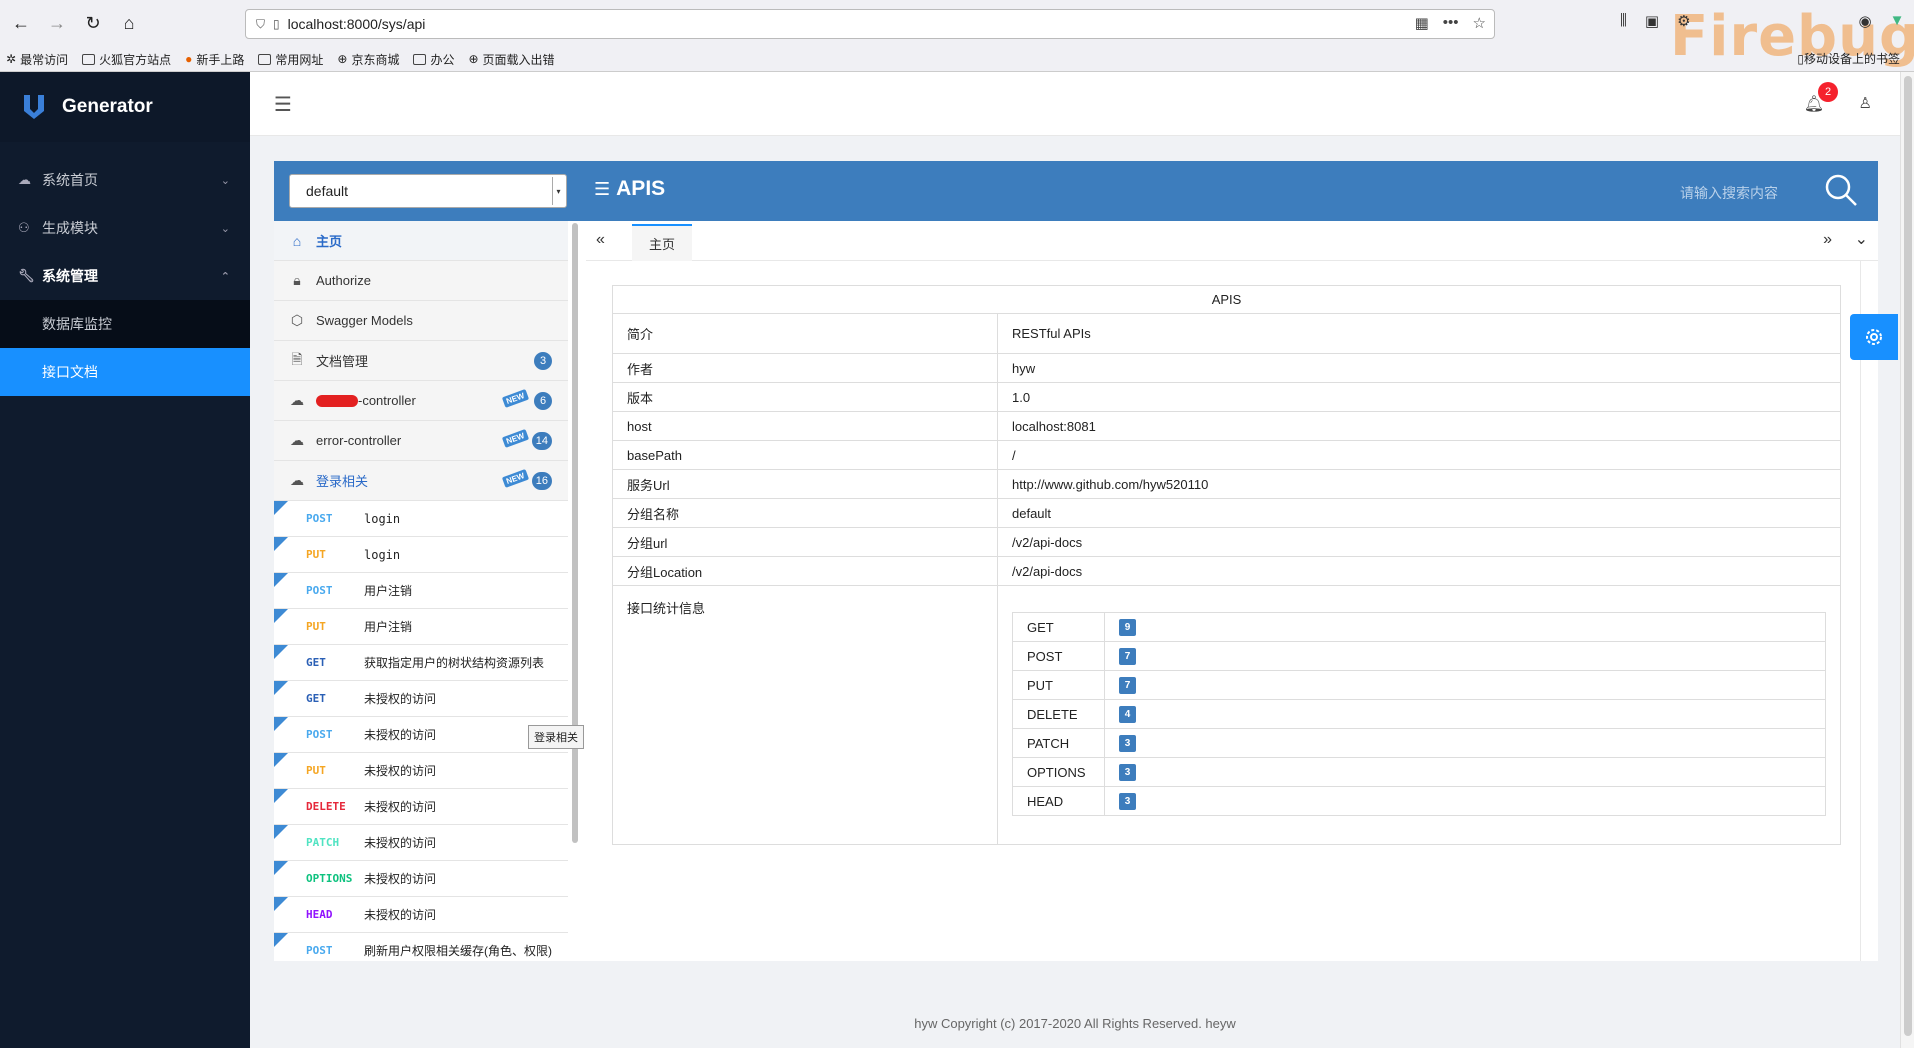  I want to click on home-icon: ⌂, so click(129, 23).